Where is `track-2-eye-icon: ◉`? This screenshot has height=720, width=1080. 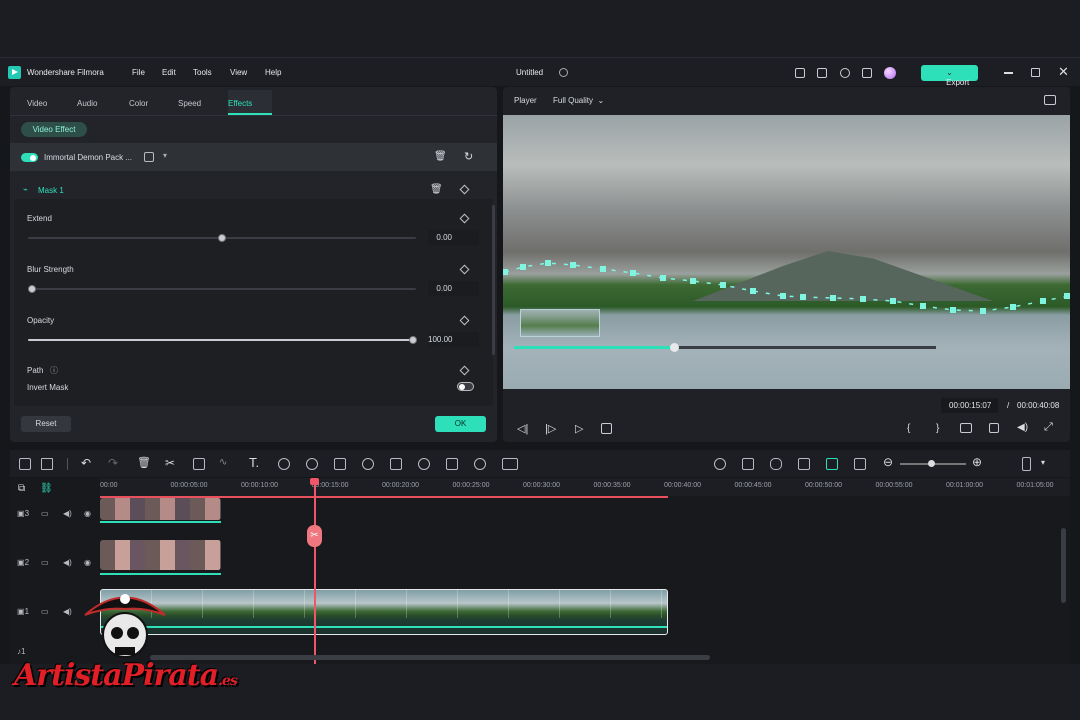
track-2-eye-icon: ◉ is located at coordinates (87, 562).